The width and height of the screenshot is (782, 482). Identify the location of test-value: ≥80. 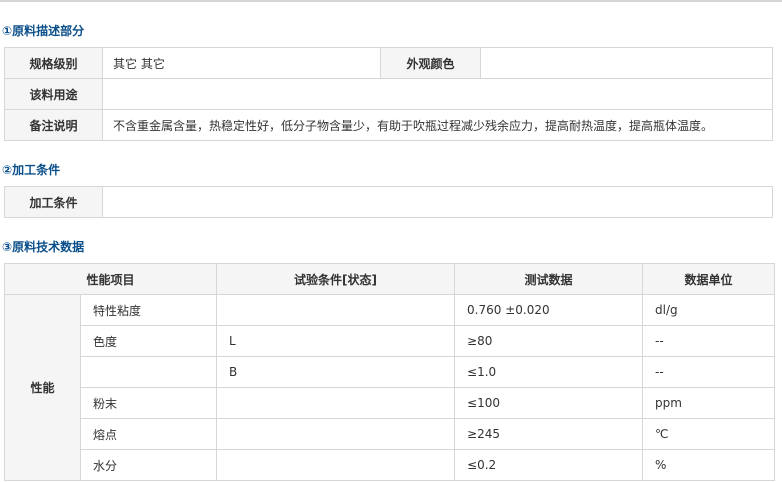
(549, 341).